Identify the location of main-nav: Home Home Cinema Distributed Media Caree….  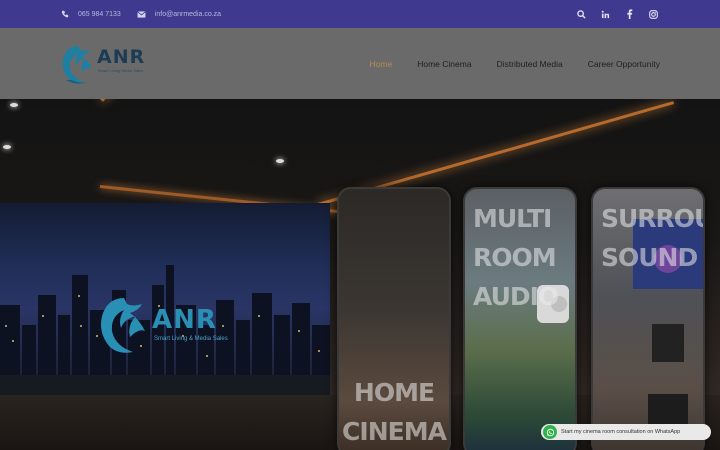
(515, 63).